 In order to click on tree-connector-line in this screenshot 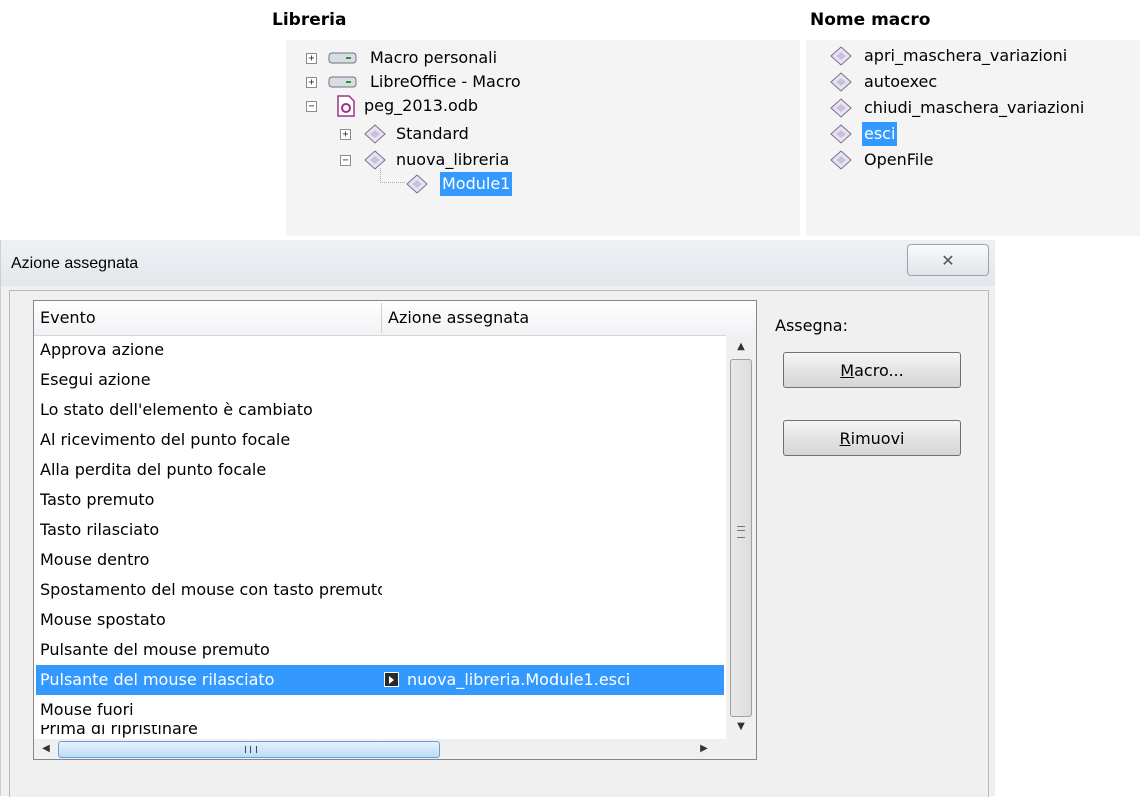, I will do `click(392, 175)`.